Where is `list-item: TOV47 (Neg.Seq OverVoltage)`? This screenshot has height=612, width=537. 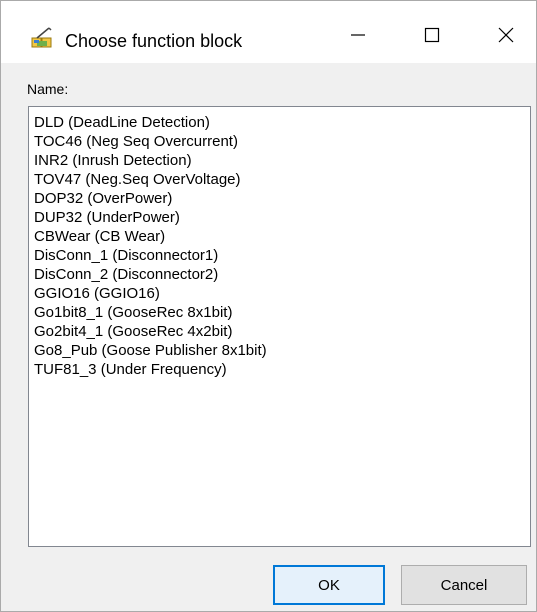 list-item: TOV47 (Neg.Seq OverVoltage) is located at coordinates (282, 179).